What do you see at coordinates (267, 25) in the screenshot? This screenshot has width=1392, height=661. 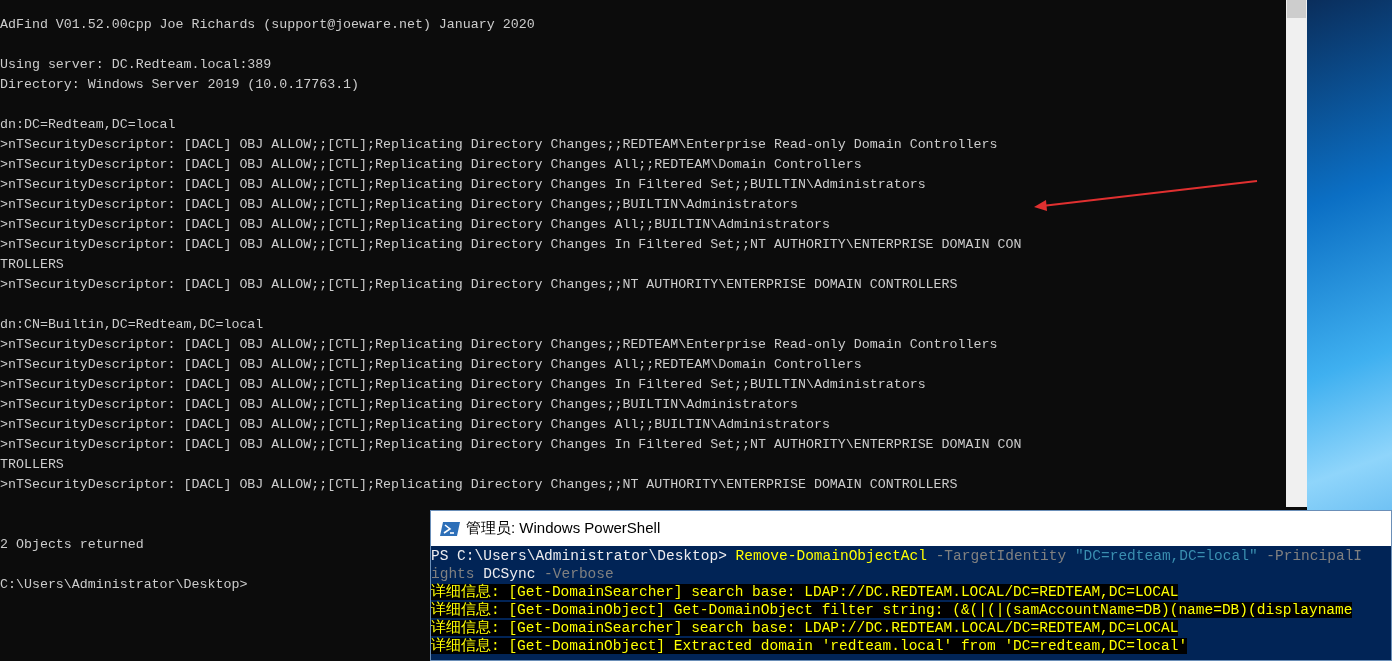 I see `console-line: AdFind V01.52.00cpp Joe Richards (support@joeware.net) January 2020` at bounding box center [267, 25].